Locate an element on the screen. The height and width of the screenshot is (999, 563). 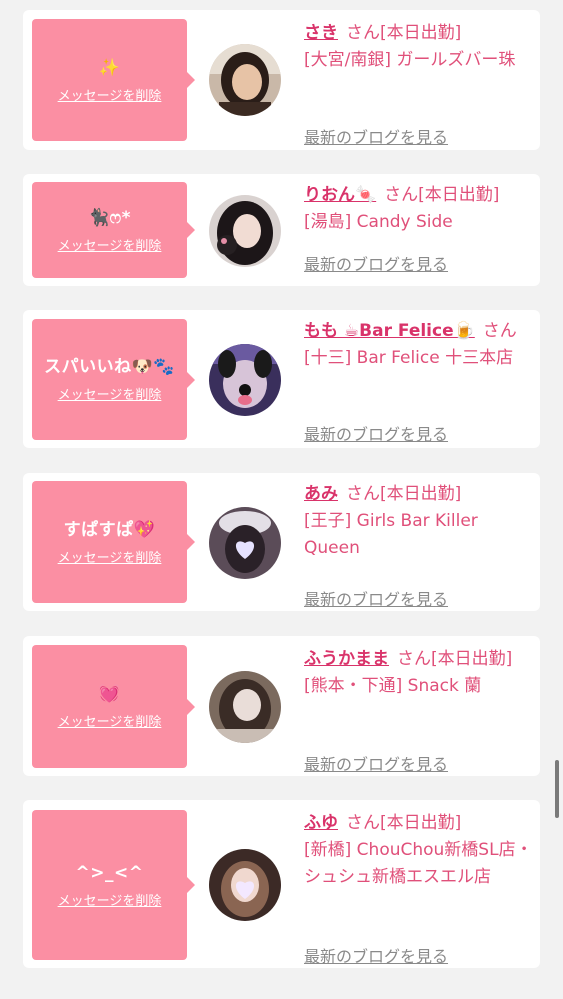
dog-filter-photo-avatar-icon is located at coordinates (245, 380).